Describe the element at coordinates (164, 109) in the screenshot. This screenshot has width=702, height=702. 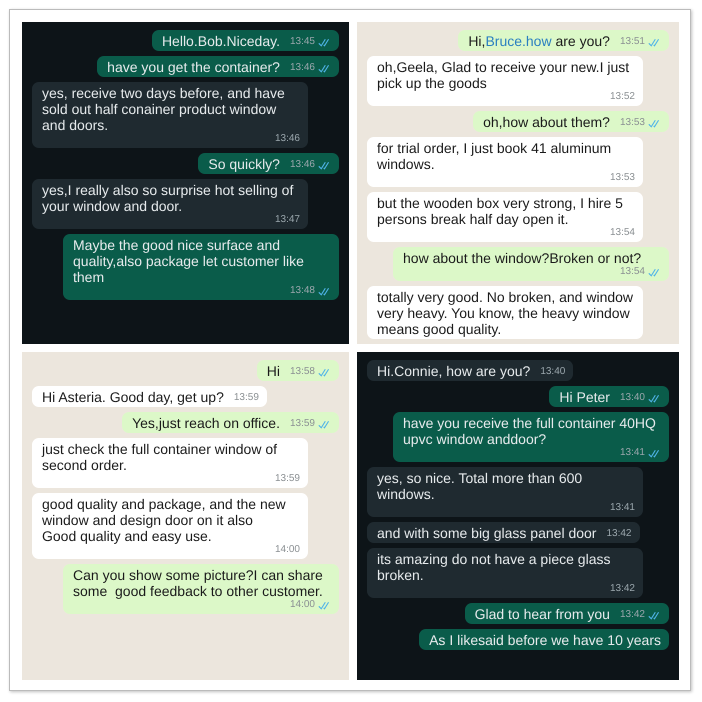
I see `message-text: yes, receive two days before, and have sold out half conainer product window and doors.` at that location.